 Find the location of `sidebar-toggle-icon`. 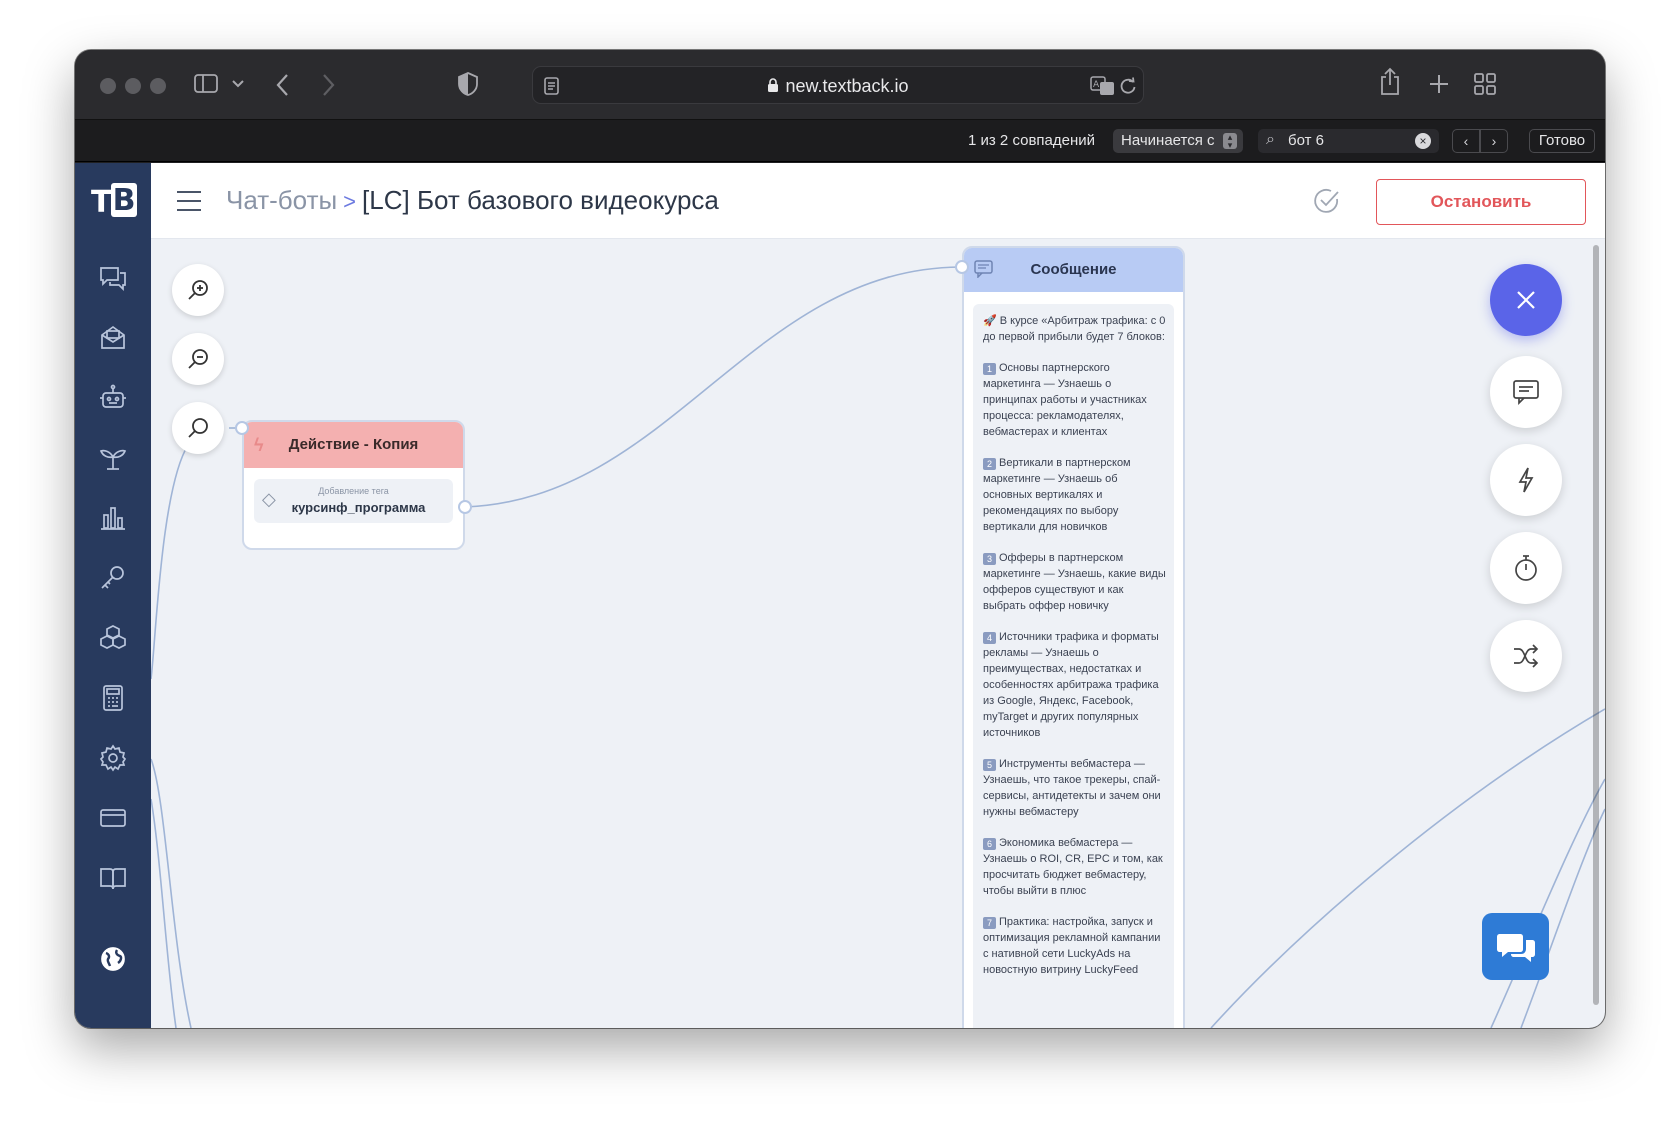

sidebar-toggle-icon is located at coordinates (207, 84).